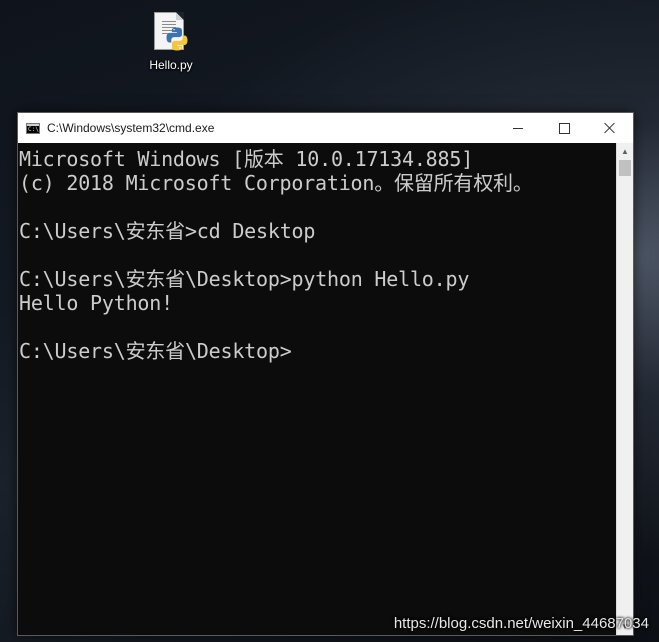 Image resolution: width=659 pixels, height=642 pixels. What do you see at coordinates (167, 231) in the screenshot?
I see `console-line: C:\Users\安东省>cd Desktop` at bounding box center [167, 231].